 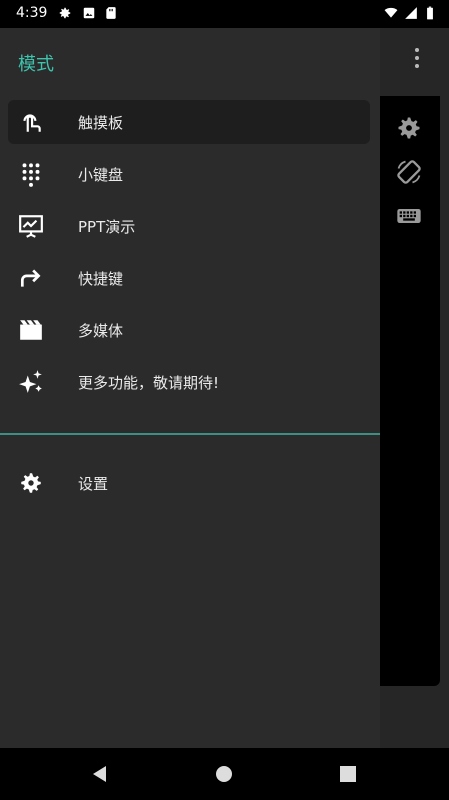 What do you see at coordinates (189, 174) in the screenshot?
I see `menu-item-keypad: 小键盘` at bounding box center [189, 174].